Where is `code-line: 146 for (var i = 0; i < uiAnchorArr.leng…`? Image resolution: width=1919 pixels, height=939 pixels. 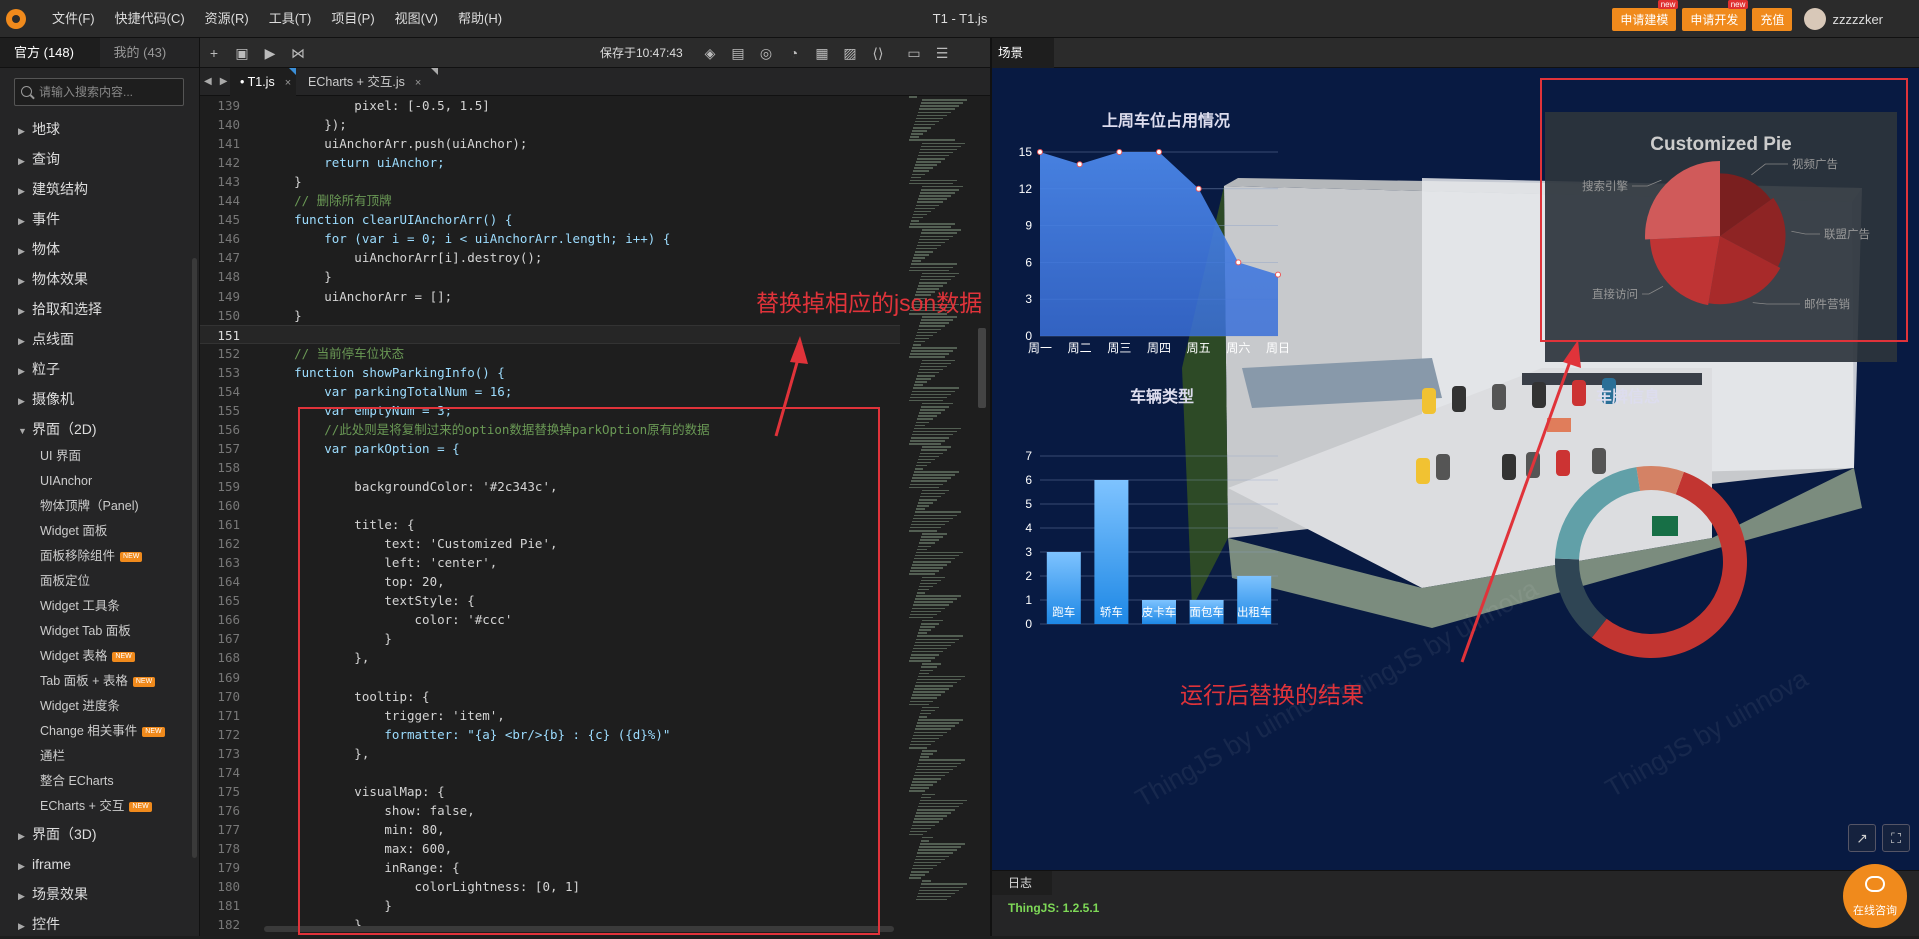
code-line: 146 for (var i = 0; i < uiAnchorArr.leng… is located at coordinates (550, 238).